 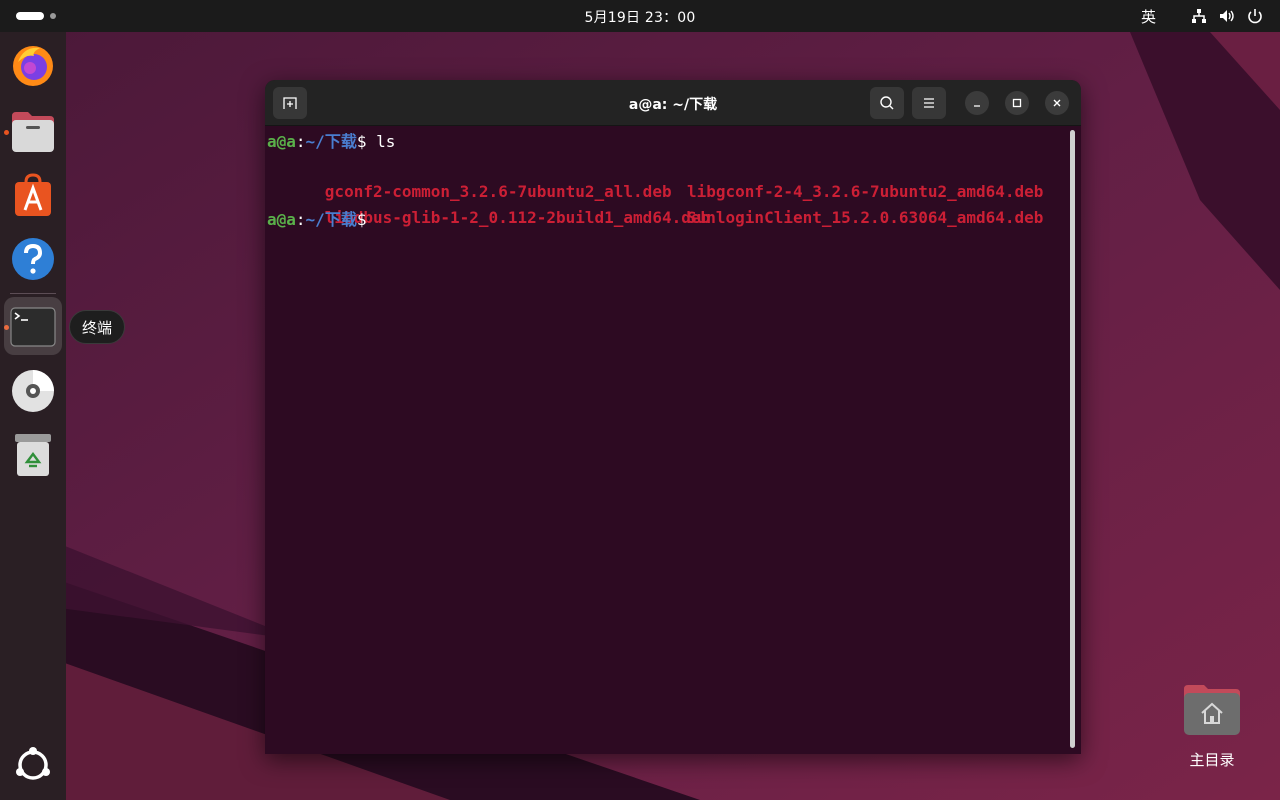 What do you see at coordinates (1227, 16) in the screenshot?
I see `volume-icon` at bounding box center [1227, 16].